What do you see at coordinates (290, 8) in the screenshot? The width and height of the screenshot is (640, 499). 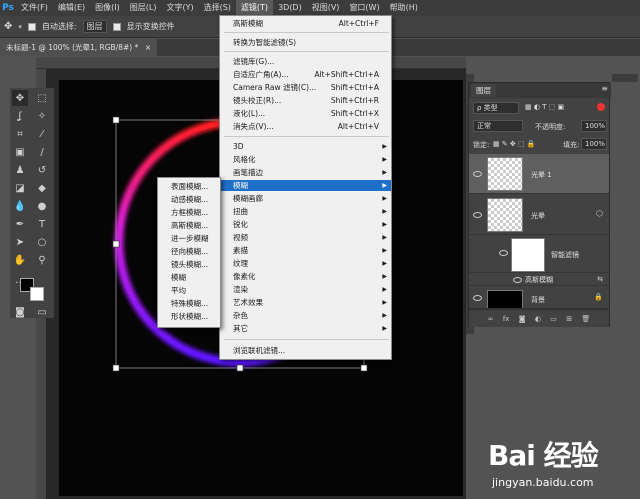 I see `menu-3d: 3D(D)` at bounding box center [290, 8].